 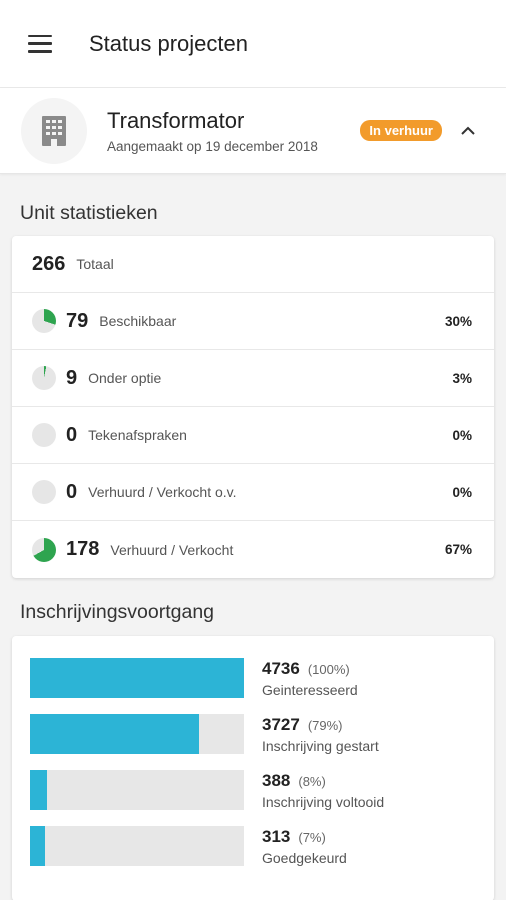 I want to click on progress-row: 4736 (100%) Geinteresseerd, so click(x=253, y=686).